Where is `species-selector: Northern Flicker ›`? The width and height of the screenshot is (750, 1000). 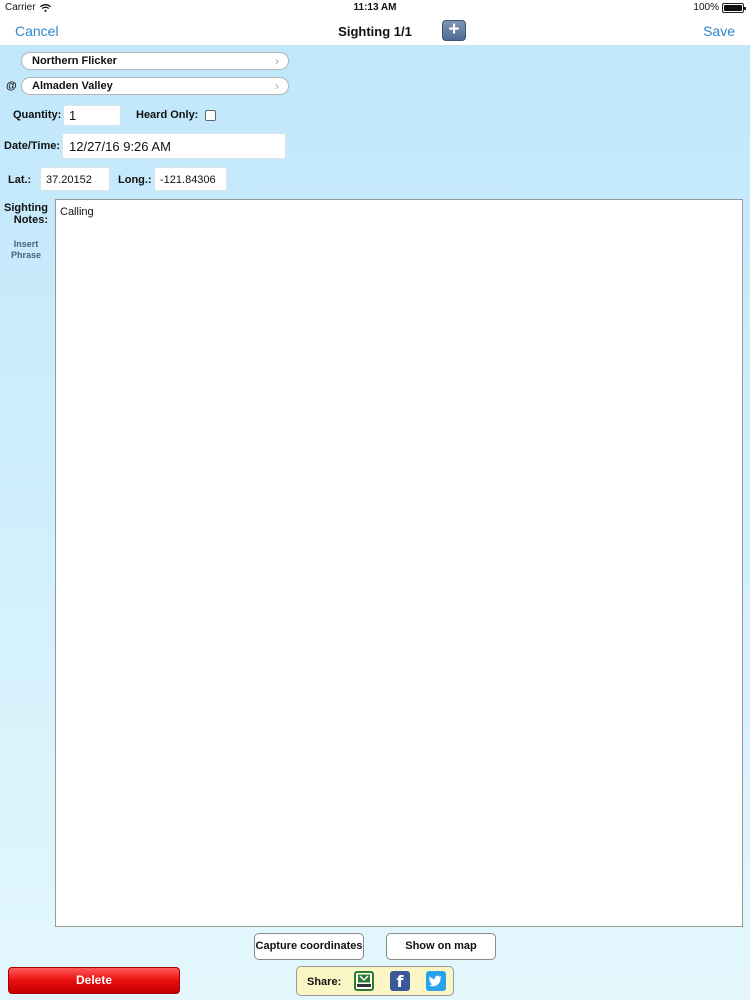
species-selector: Northern Flicker › is located at coordinates (155, 61).